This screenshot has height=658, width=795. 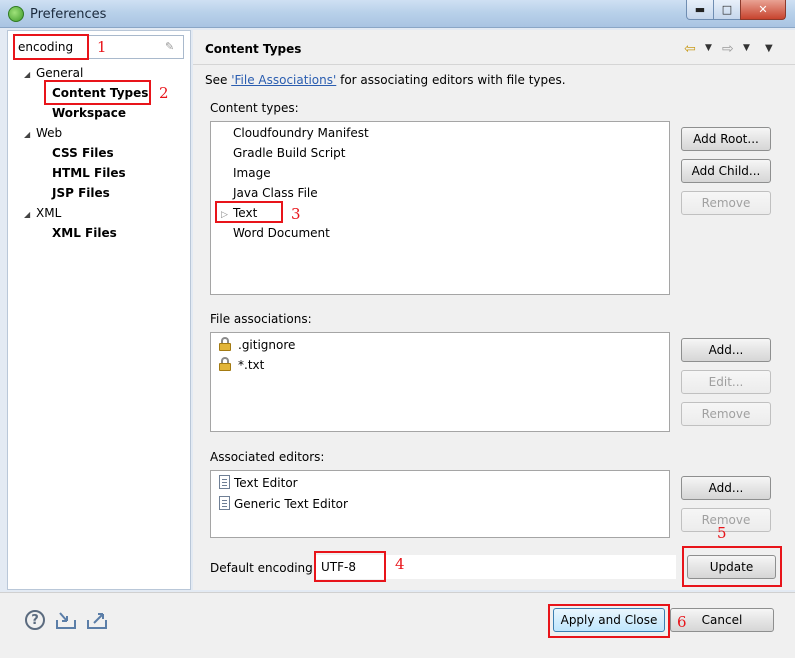 What do you see at coordinates (252, 173) in the screenshot?
I see `content-type-item: Image` at bounding box center [252, 173].